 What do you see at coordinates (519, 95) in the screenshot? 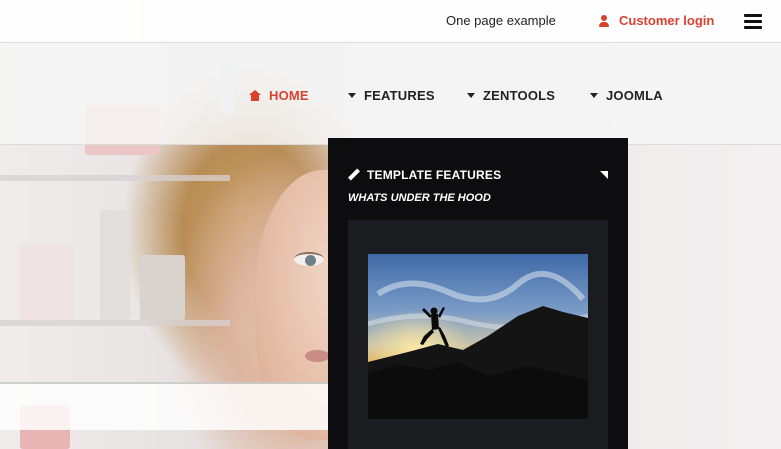
I see `nav-item-label: ZENTOOLS` at bounding box center [519, 95].